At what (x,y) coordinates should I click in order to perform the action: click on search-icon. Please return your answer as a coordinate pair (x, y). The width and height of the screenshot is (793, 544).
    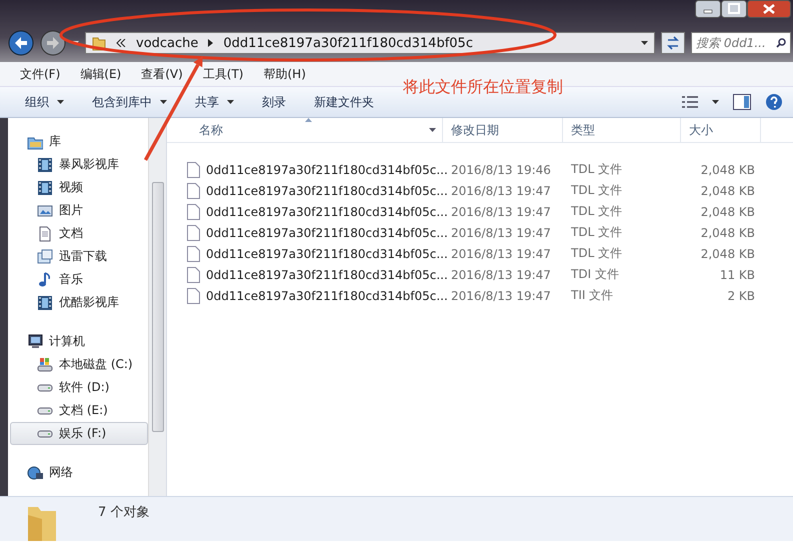
    Looking at the image, I should click on (781, 43).